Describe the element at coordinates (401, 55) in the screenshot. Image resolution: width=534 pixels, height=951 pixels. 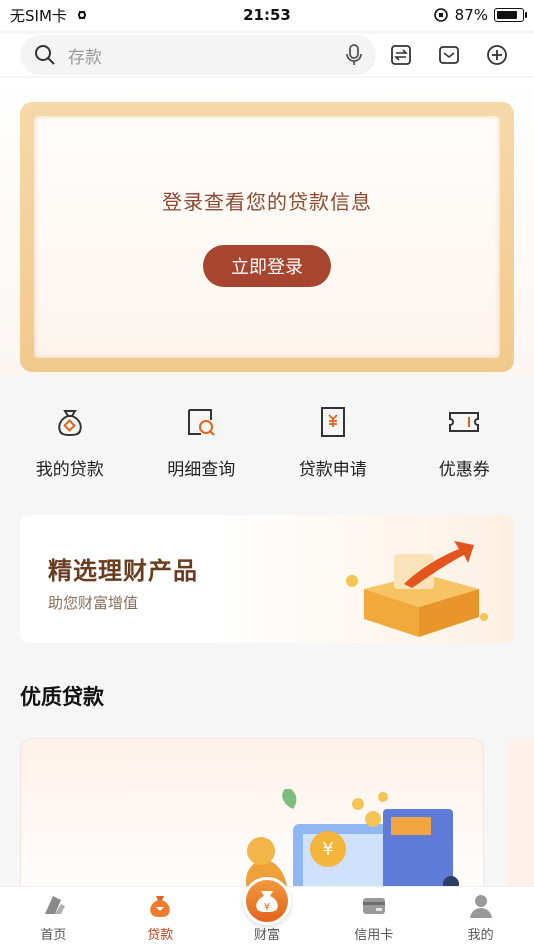
I see `transfer-icon` at that location.